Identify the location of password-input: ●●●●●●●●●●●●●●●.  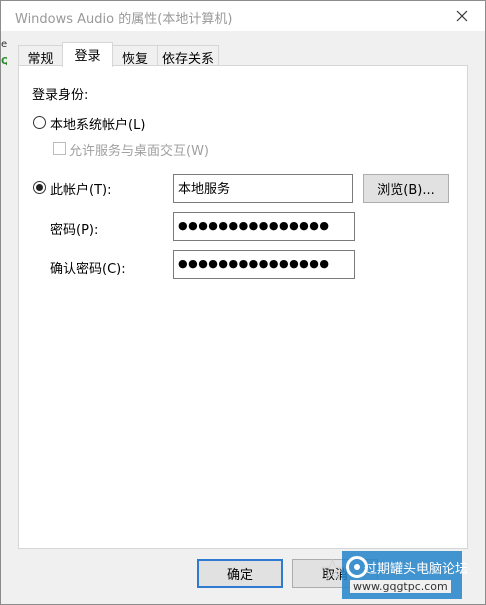
(264, 226).